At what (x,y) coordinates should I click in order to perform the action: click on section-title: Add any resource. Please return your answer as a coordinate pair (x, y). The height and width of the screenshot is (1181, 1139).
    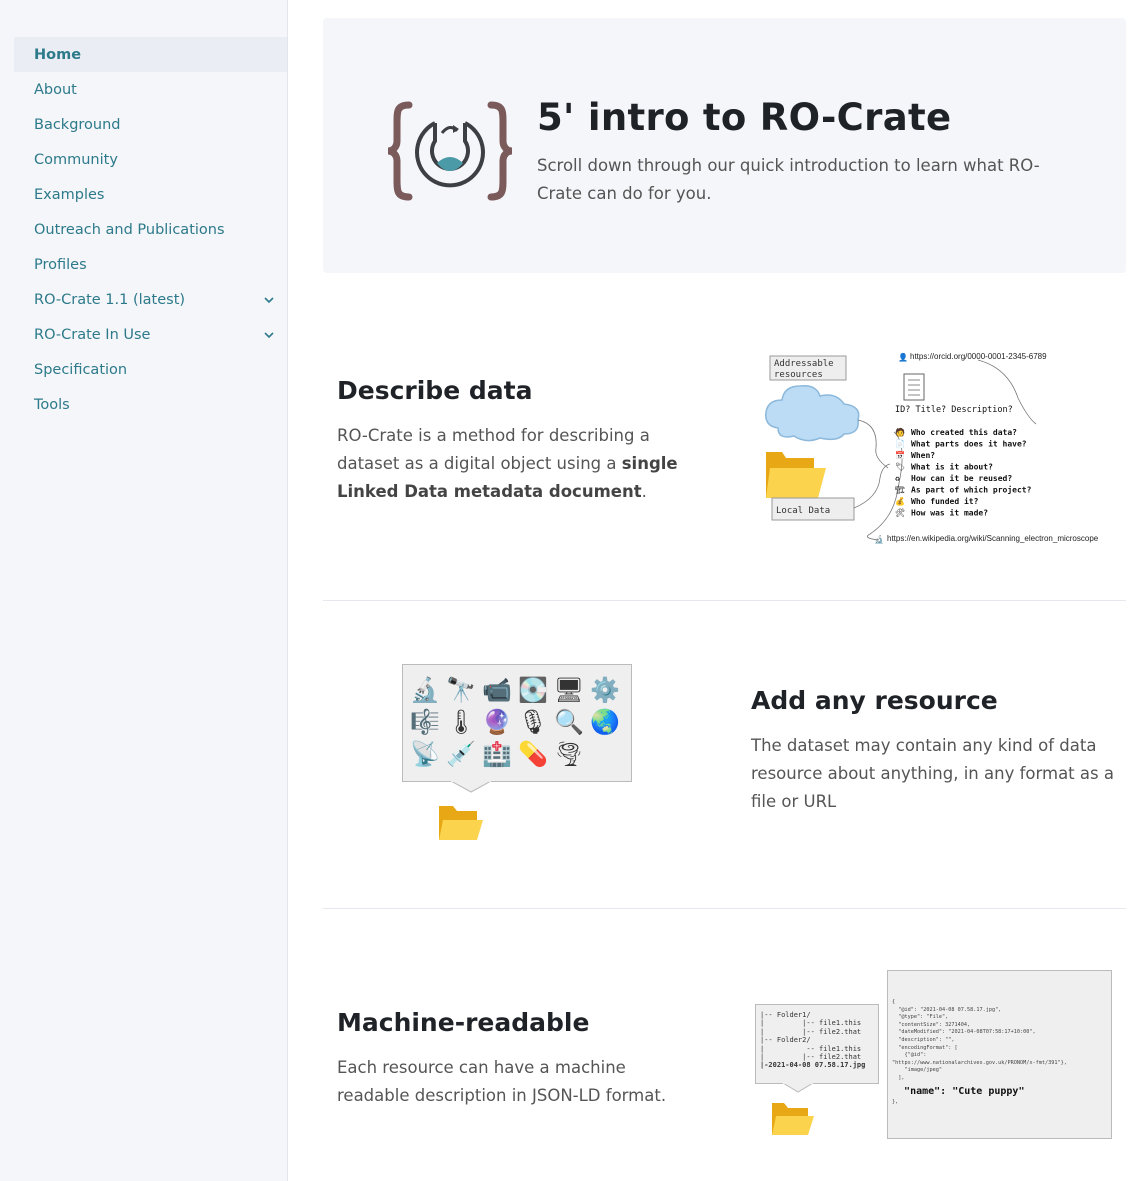
    Looking at the image, I should click on (874, 700).